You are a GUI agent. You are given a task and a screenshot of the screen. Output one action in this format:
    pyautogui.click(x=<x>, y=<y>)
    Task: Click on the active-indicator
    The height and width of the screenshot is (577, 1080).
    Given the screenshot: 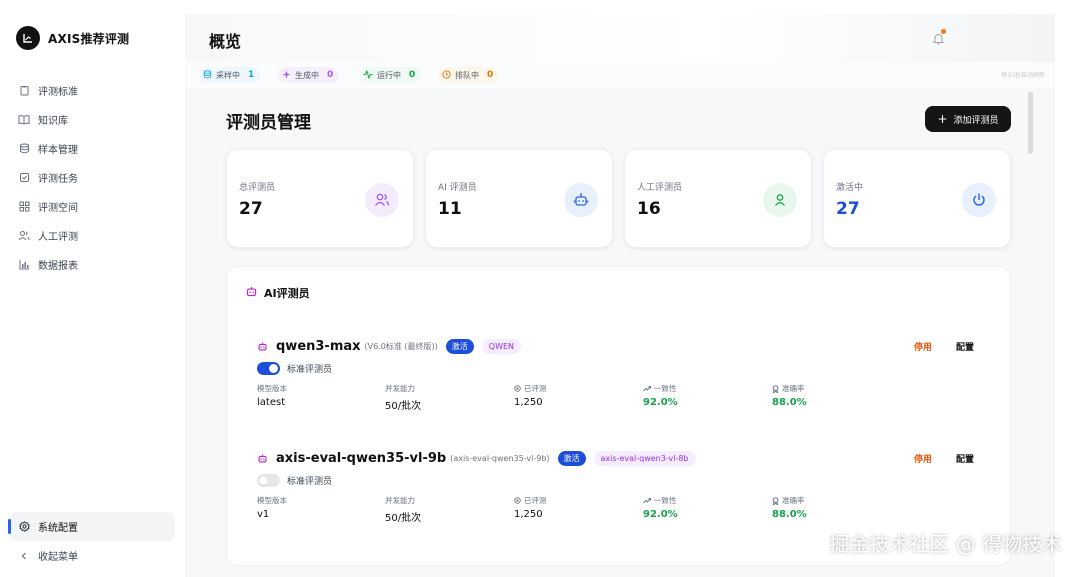 What is the action you would take?
    pyautogui.click(x=9, y=526)
    